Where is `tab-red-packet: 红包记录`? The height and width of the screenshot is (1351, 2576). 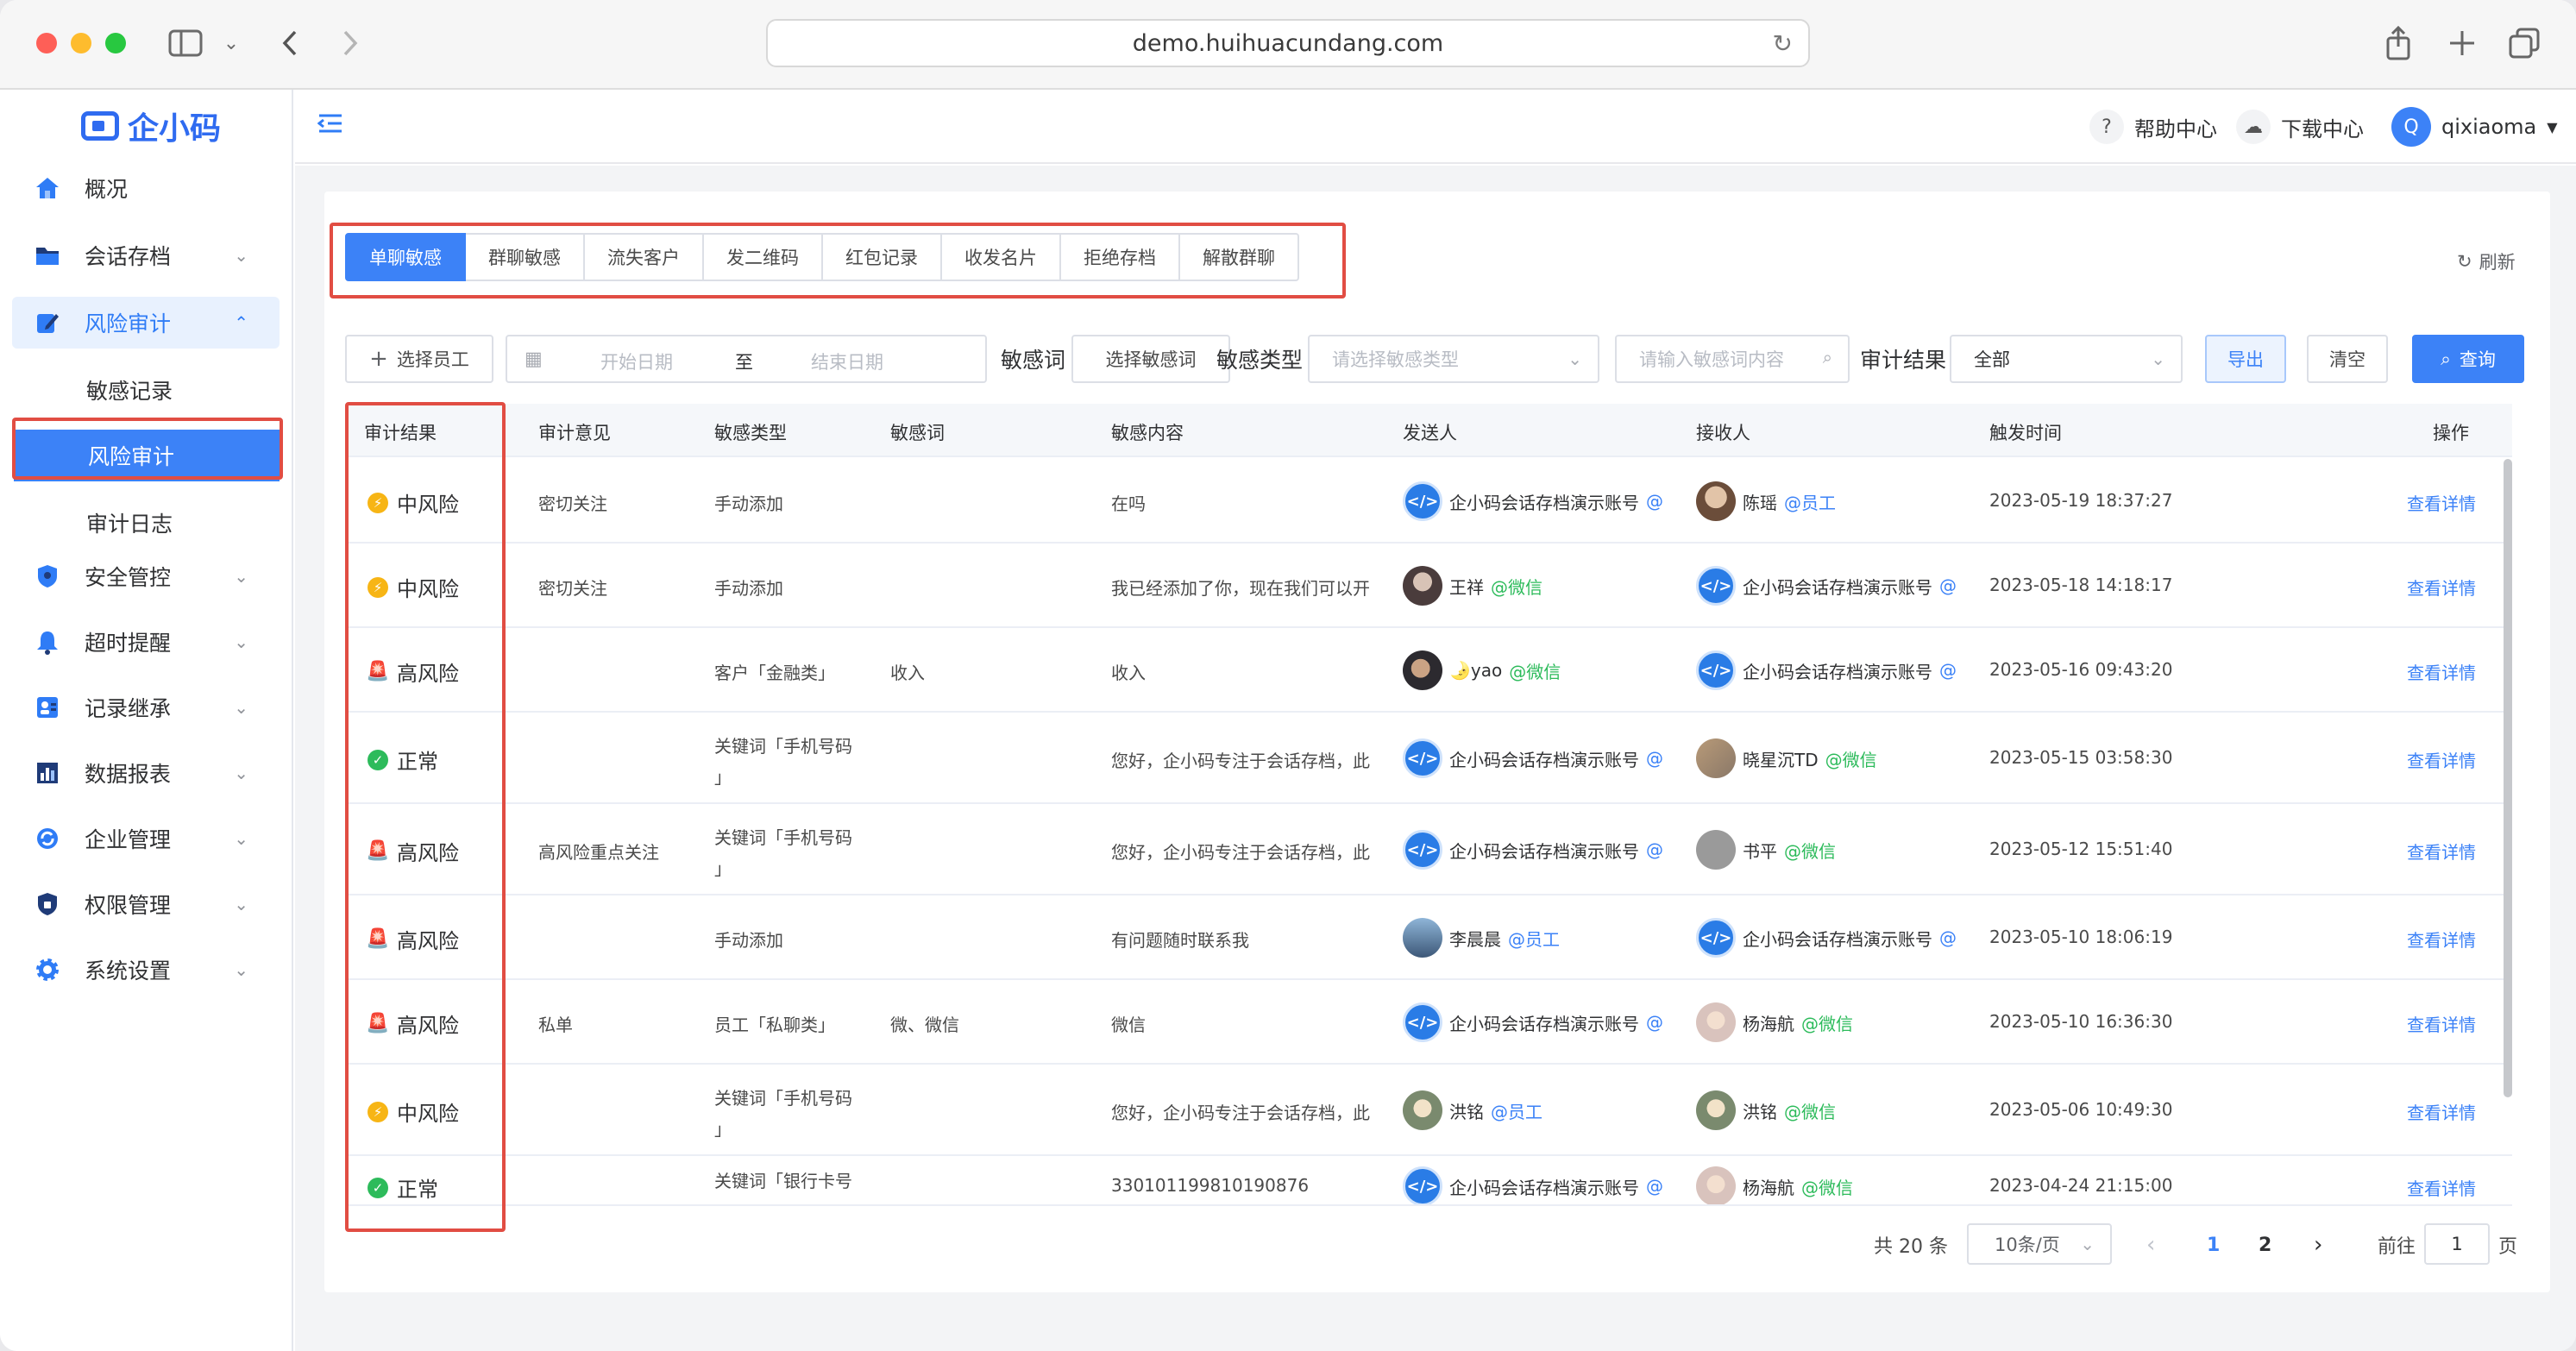
tab-red-packet: 红包记录 is located at coordinates (882, 257).